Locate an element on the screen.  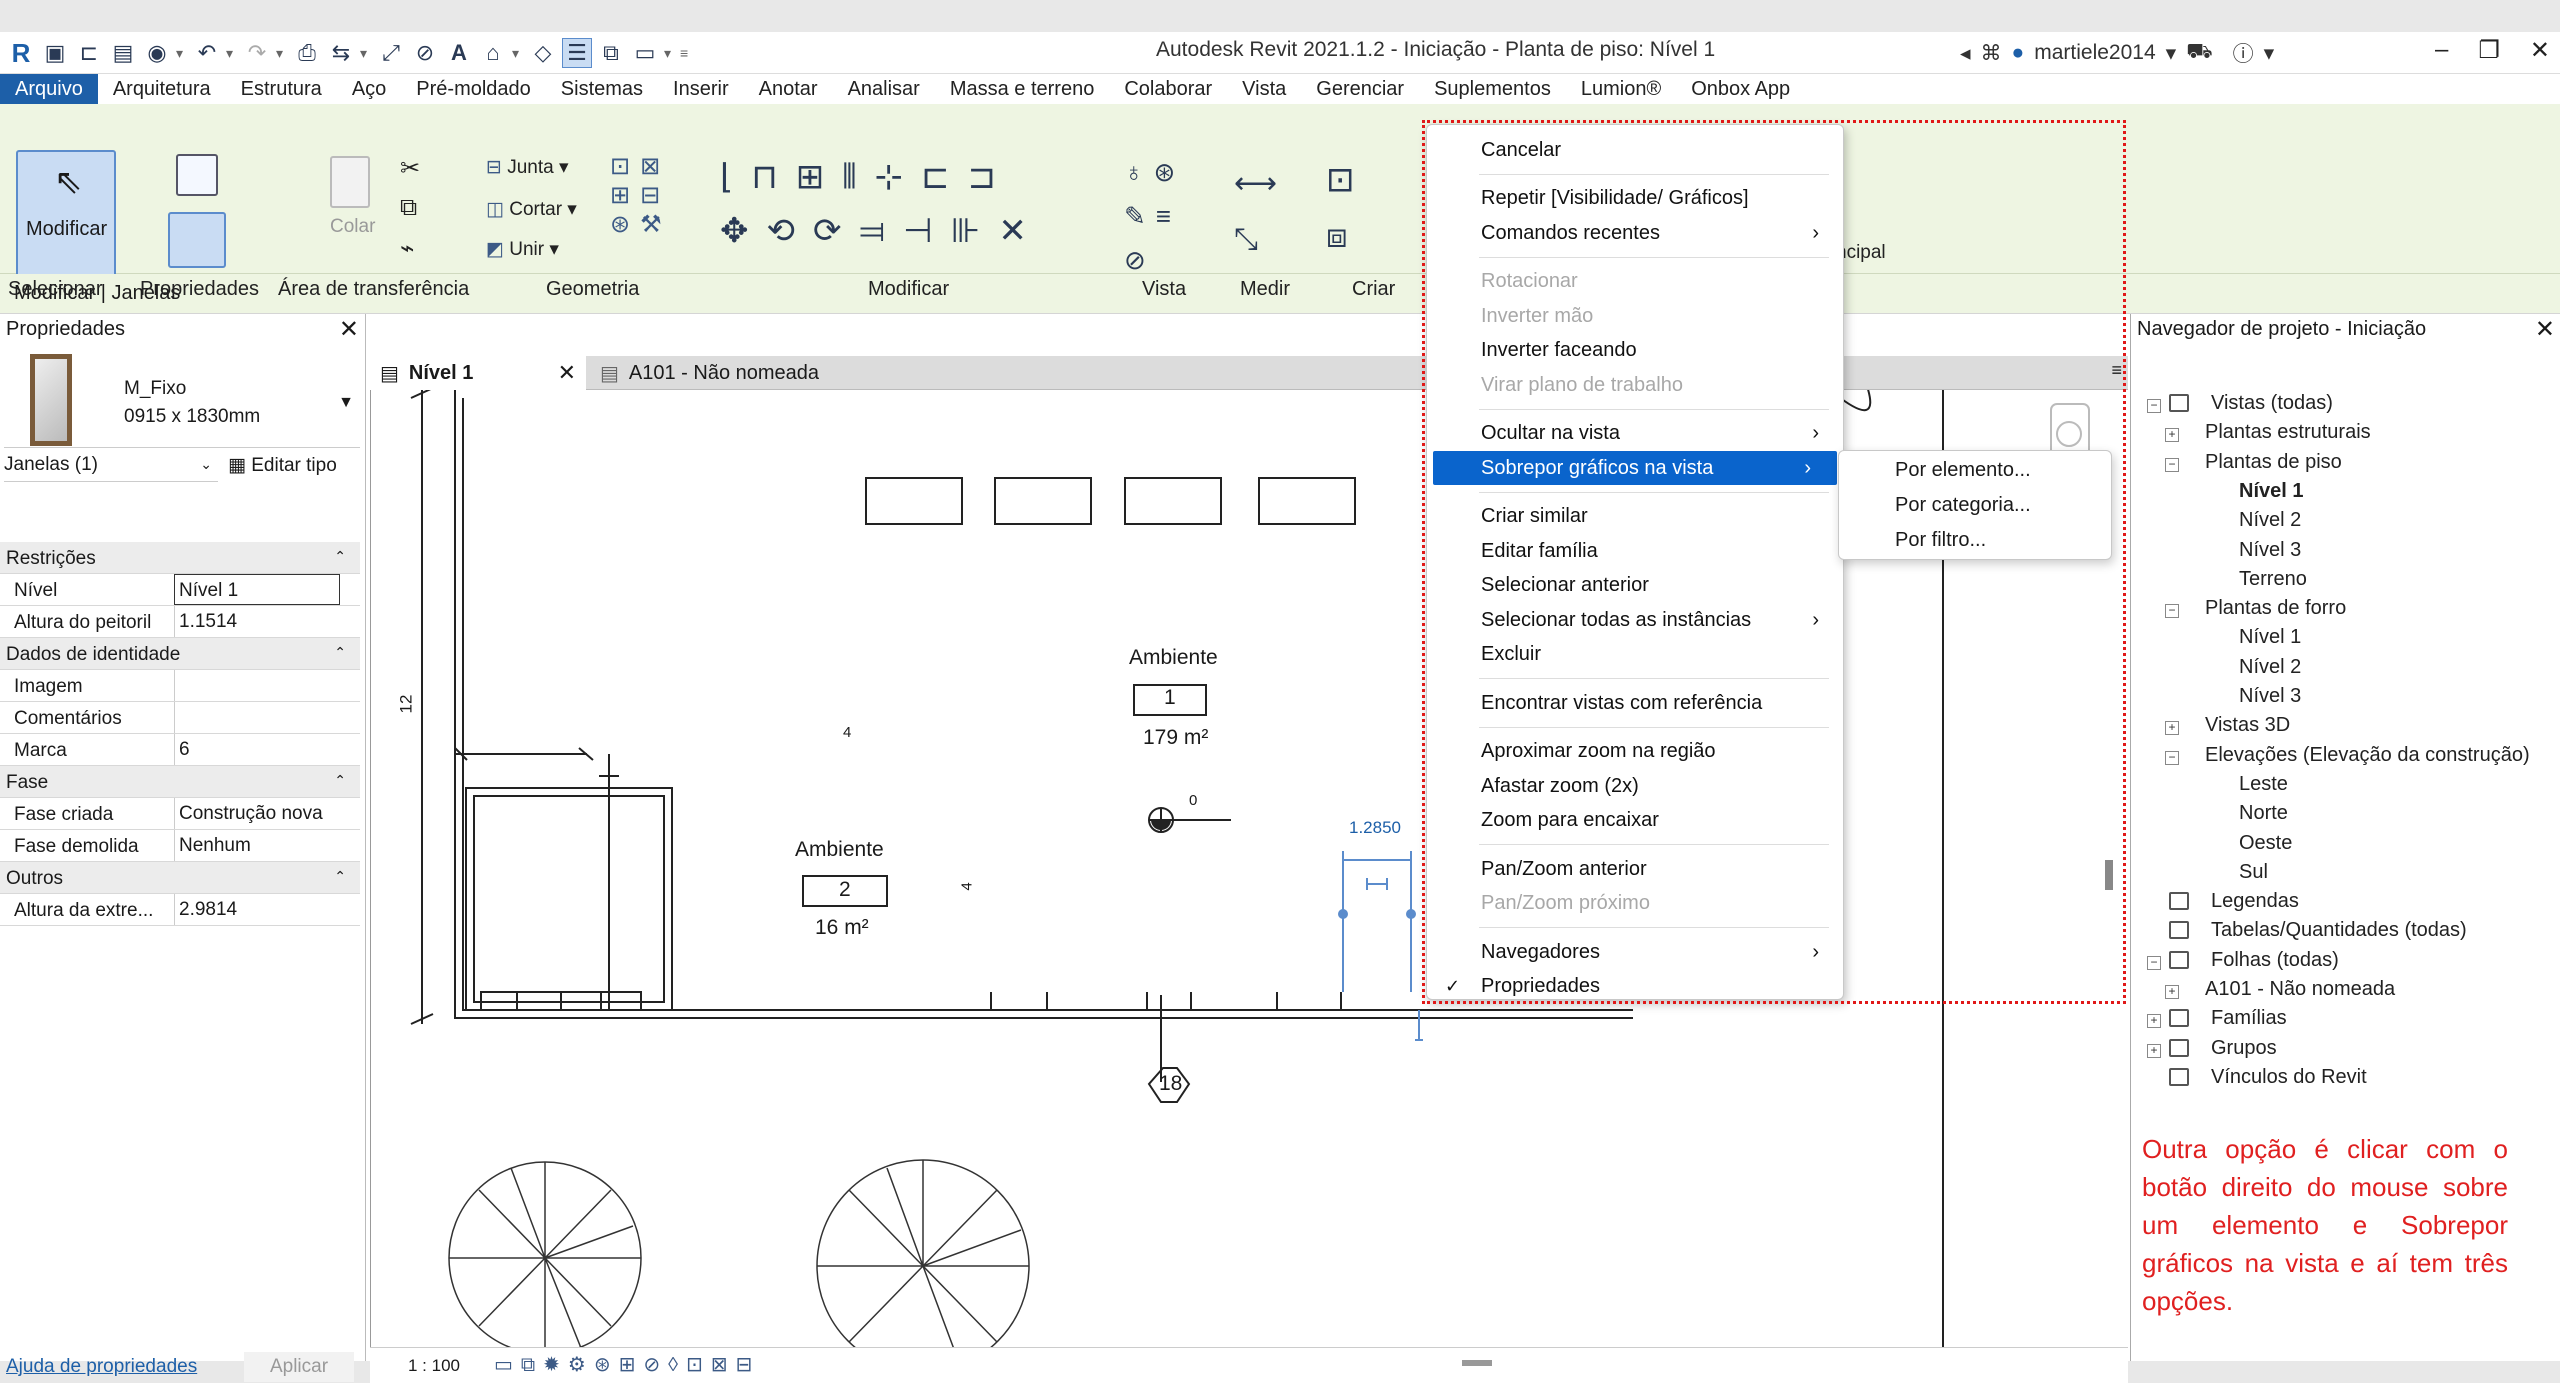
print-icon: ⎙ is located at coordinates (307, 53).